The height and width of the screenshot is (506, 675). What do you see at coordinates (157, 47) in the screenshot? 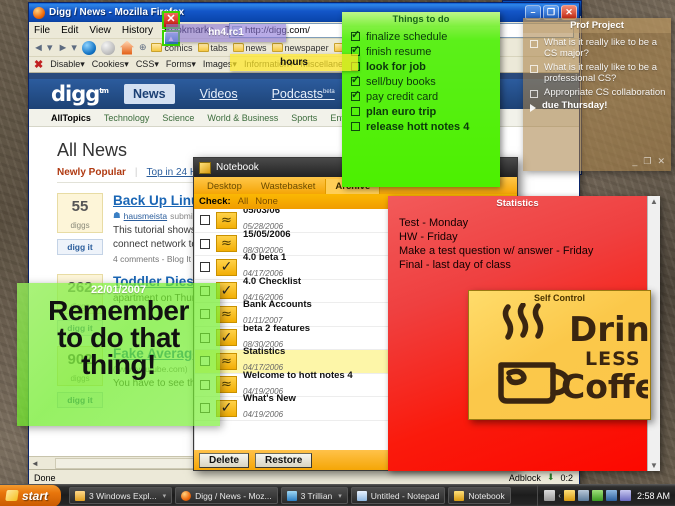
I see `folder-icon` at bounding box center [157, 47].